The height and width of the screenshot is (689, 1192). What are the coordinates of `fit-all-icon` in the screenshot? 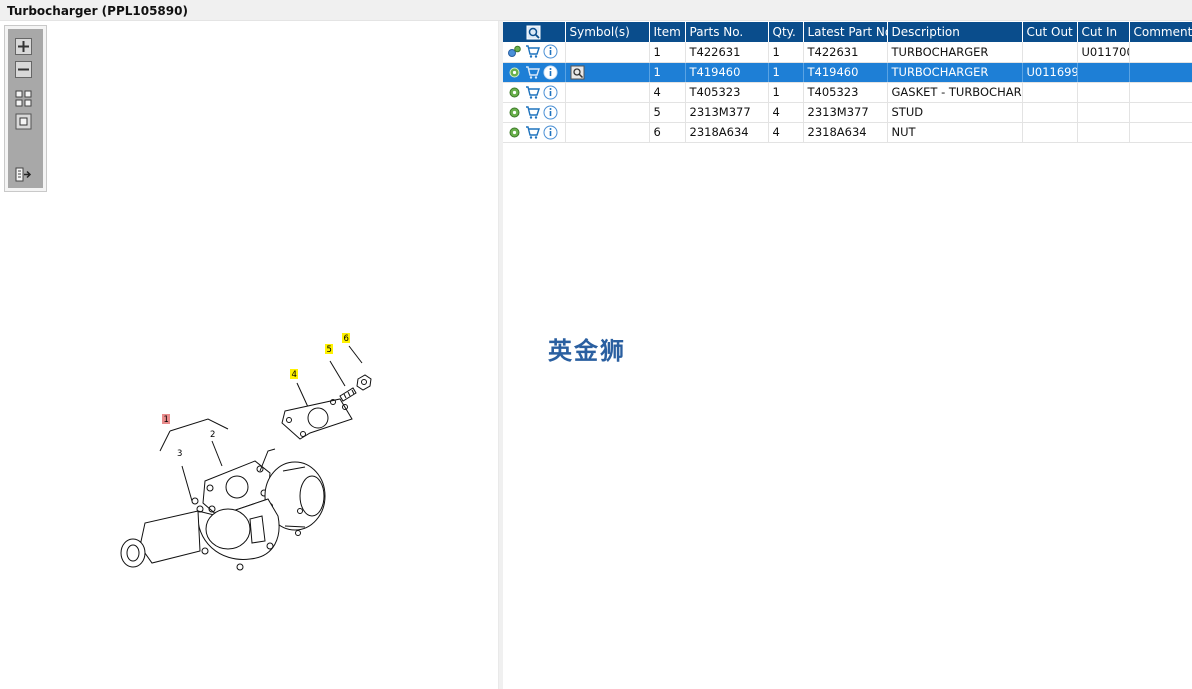 It's located at (23, 98).